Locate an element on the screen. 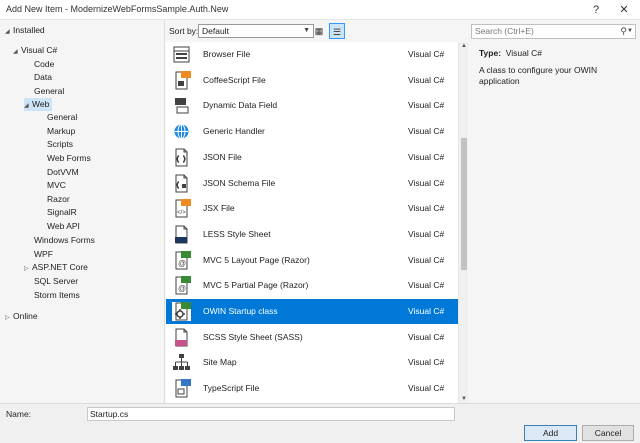  tree-item-sql-server: SQL Server is located at coordinates (56, 281).